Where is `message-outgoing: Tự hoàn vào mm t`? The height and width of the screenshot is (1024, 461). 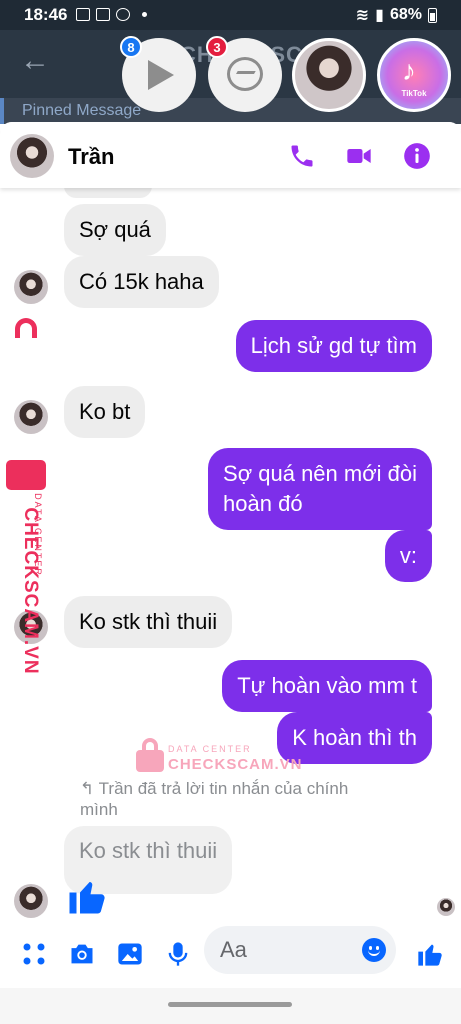
message-outgoing: Tự hoàn vào mm t is located at coordinates (327, 686).